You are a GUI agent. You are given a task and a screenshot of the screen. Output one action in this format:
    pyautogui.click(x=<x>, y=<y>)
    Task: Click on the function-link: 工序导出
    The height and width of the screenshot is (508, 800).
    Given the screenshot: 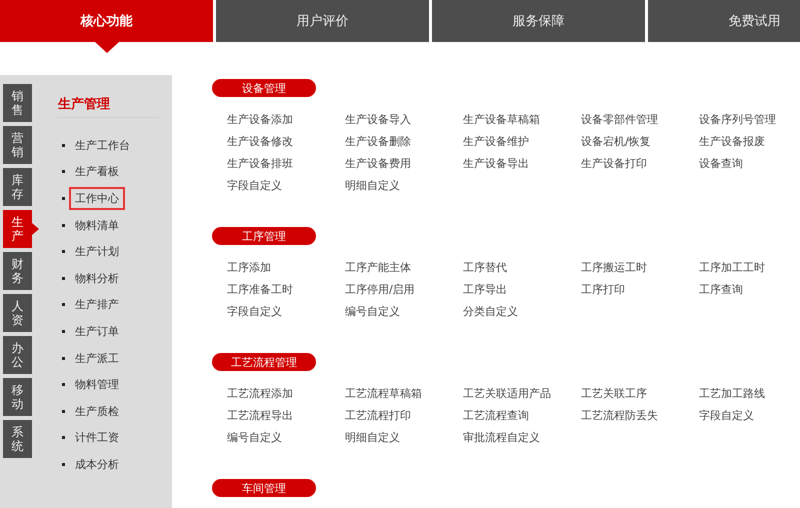 What is the action you would take?
    pyautogui.click(x=522, y=290)
    